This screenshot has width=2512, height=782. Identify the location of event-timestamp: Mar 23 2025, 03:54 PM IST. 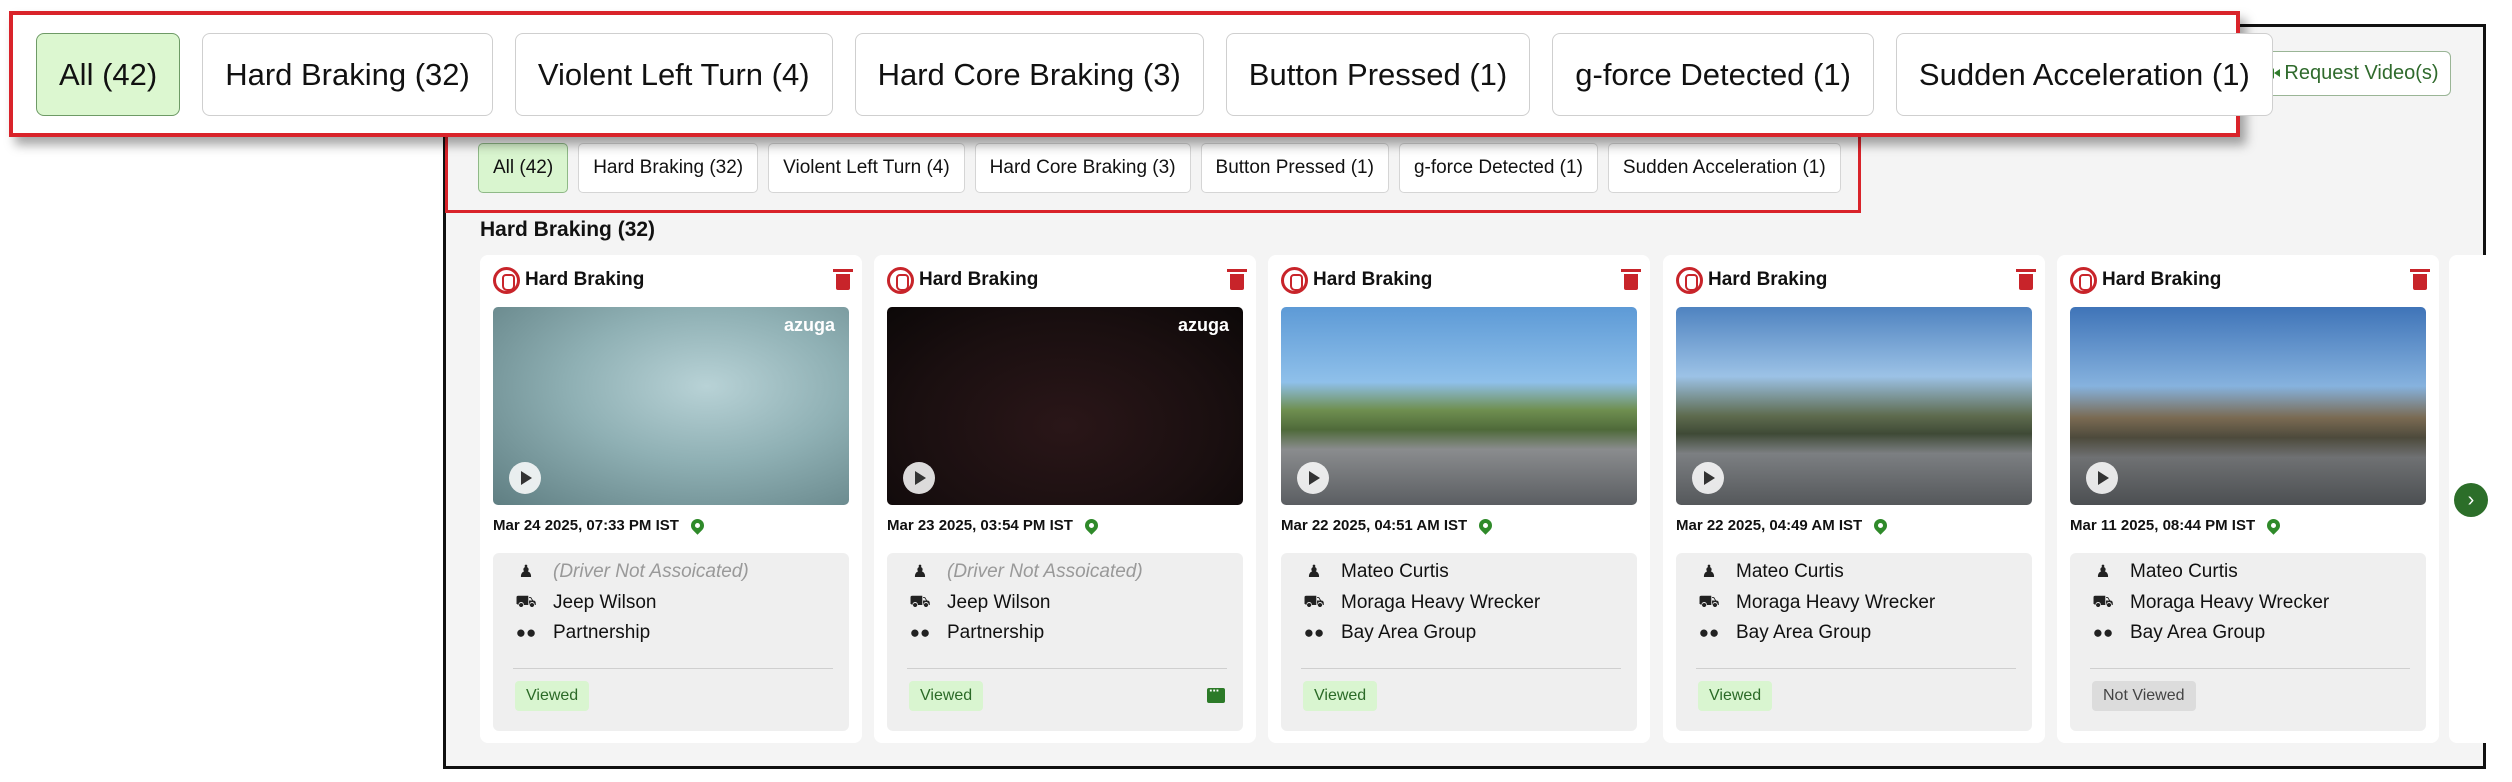
(980, 525).